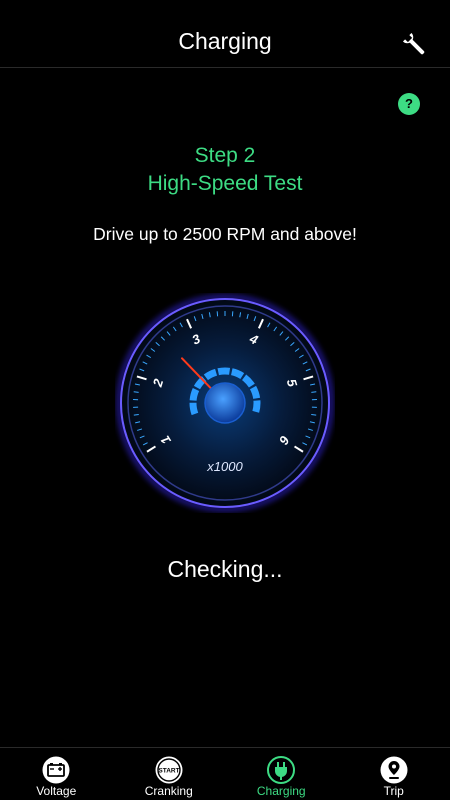  What do you see at coordinates (415, 45) in the screenshot?
I see `wrench-icon` at bounding box center [415, 45].